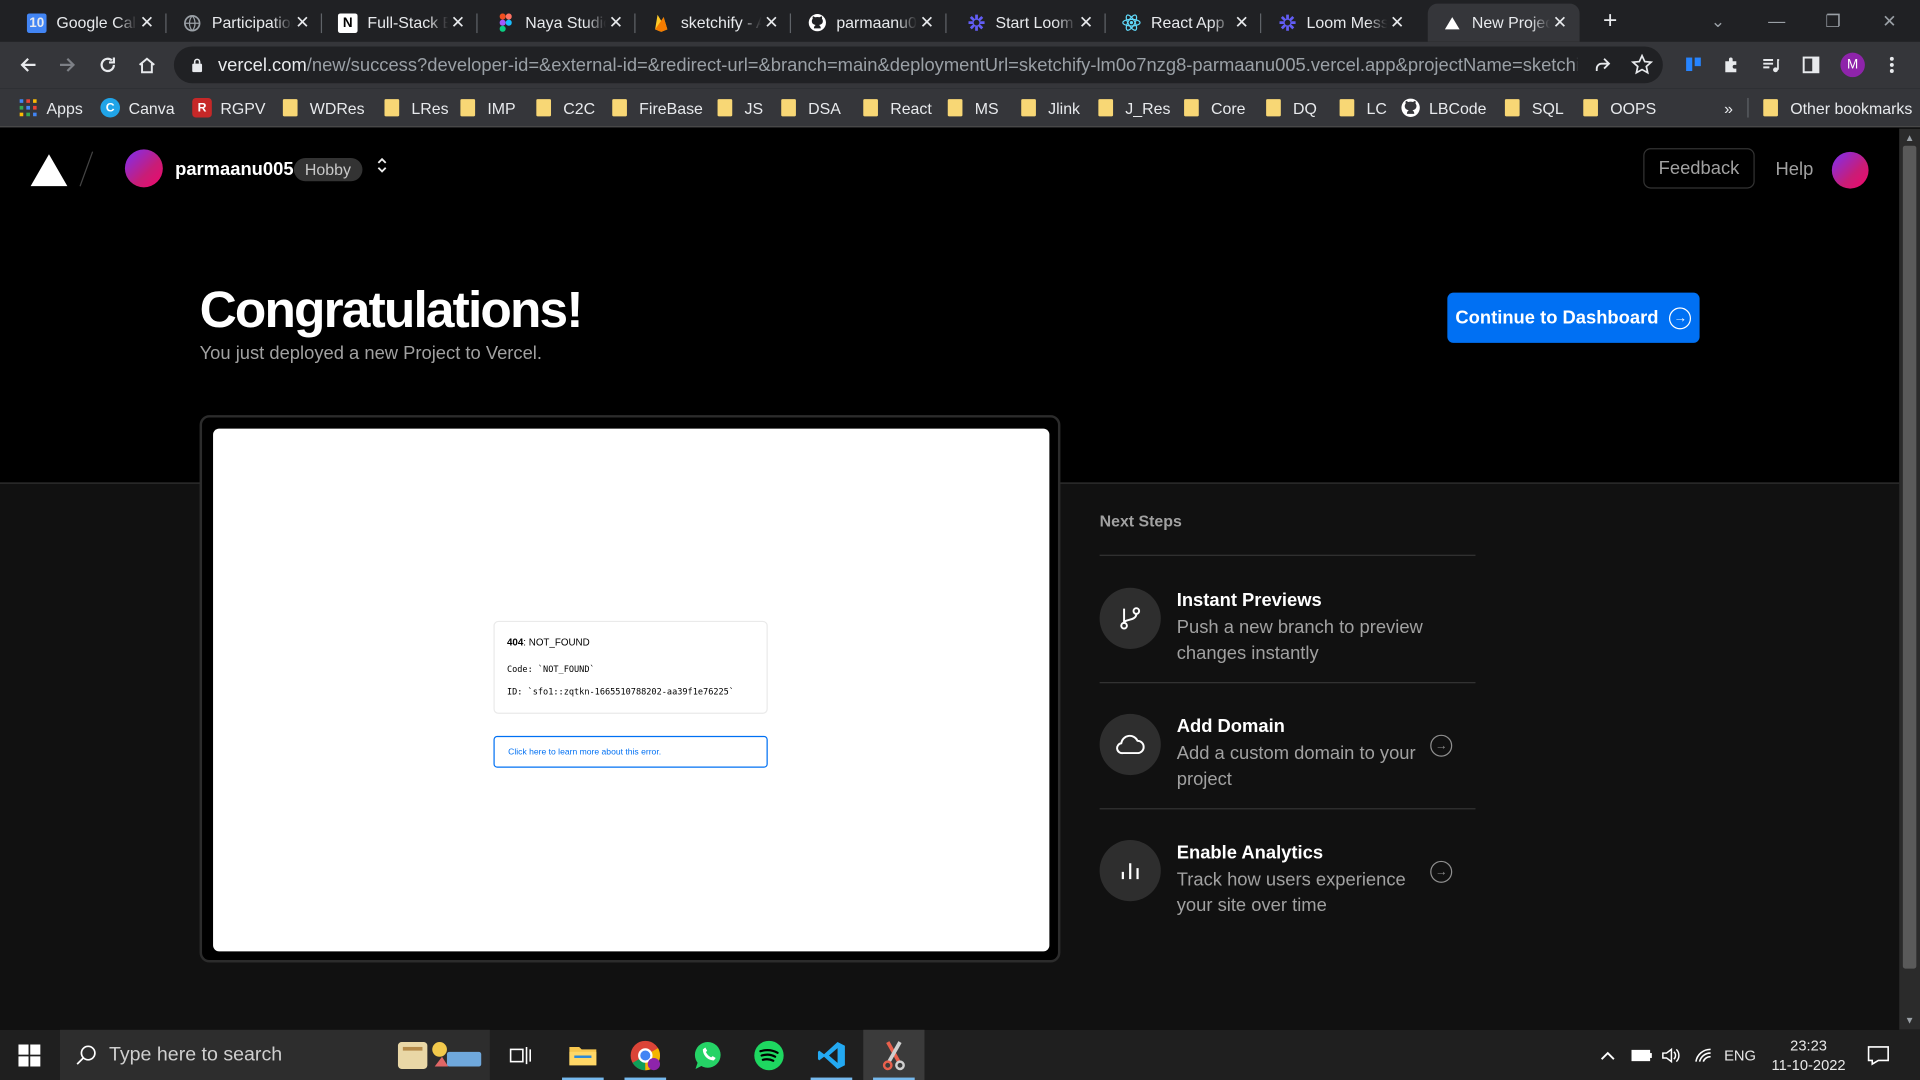  I want to click on bookmark-lbcode: LBCode, so click(1444, 108).